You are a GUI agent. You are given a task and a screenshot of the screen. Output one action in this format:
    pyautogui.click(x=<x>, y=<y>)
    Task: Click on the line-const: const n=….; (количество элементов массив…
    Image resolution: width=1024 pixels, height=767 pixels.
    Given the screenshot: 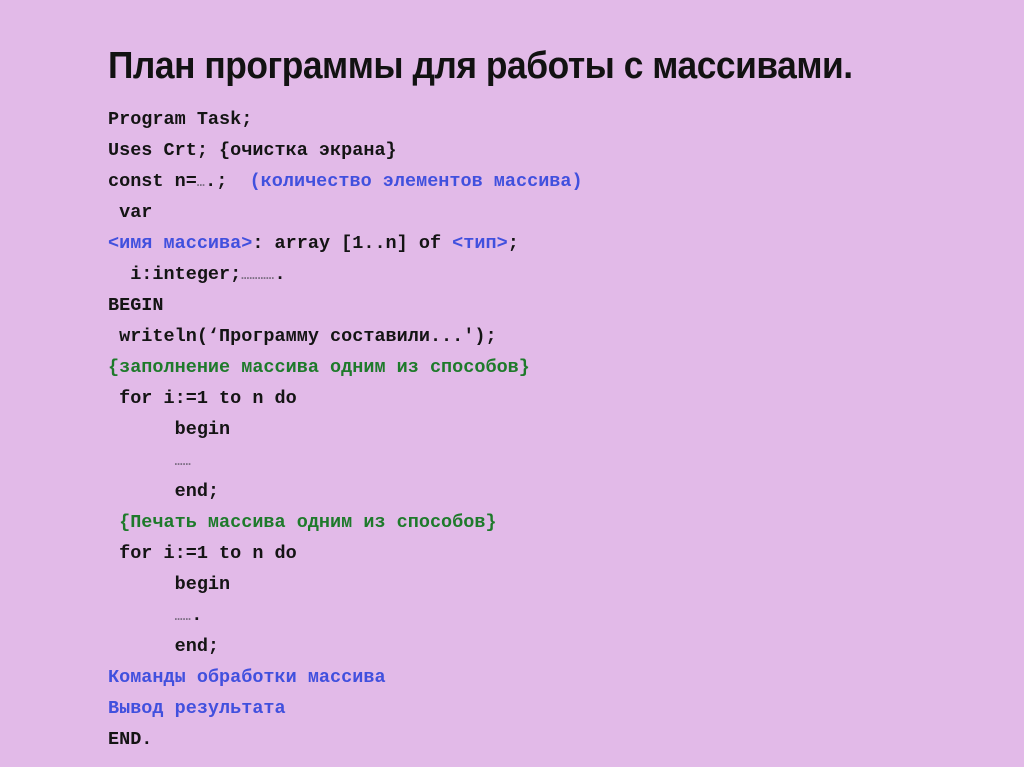 What is the action you would take?
    pyautogui.click(x=548, y=181)
    